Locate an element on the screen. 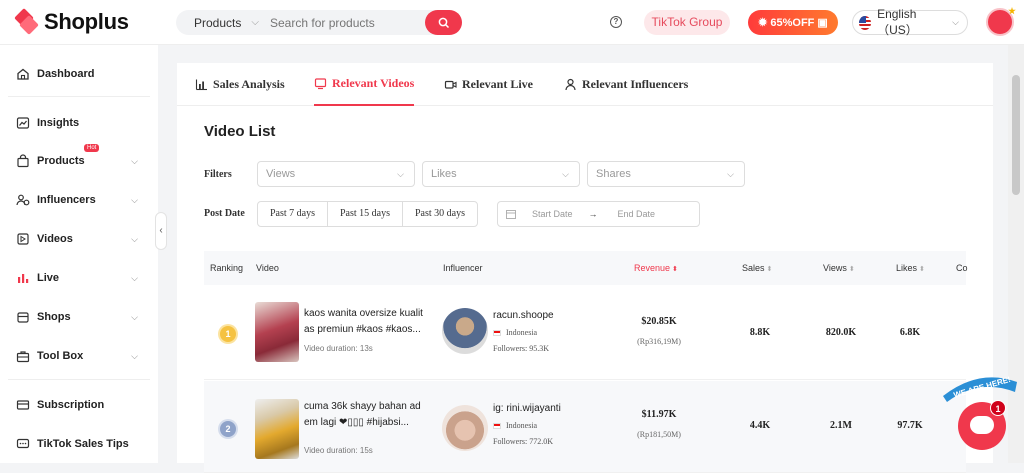 This screenshot has height=473, width=1024. post-date-label: Post Date is located at coordinates (224, 213).